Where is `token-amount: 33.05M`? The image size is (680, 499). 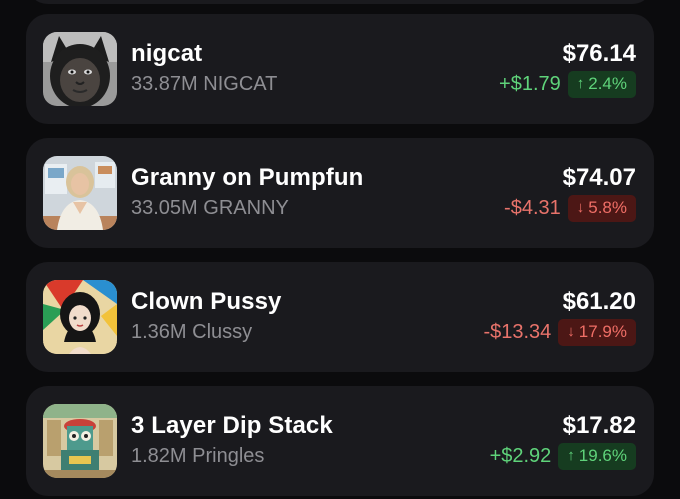
token-amount: 33.05M is located at coordinates (164, 208).